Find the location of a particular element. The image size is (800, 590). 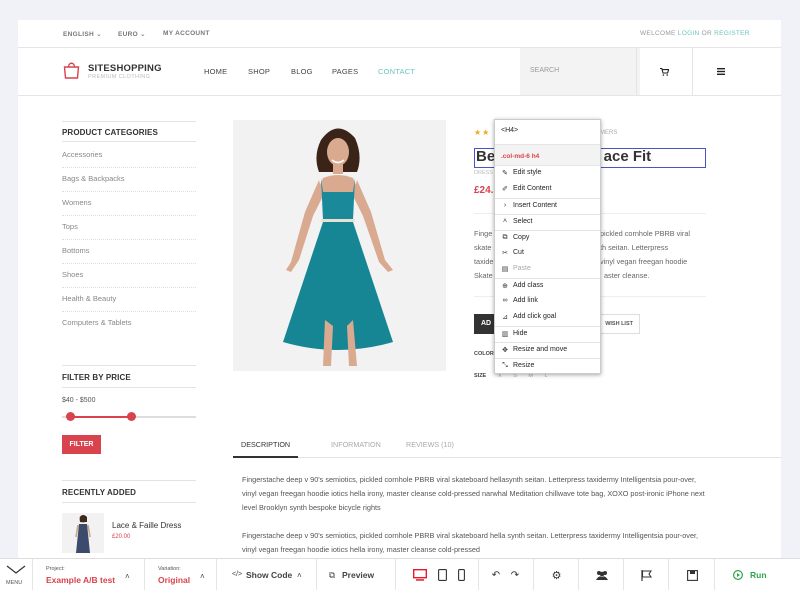

tablet-icon is located at coordinates (442, 575).